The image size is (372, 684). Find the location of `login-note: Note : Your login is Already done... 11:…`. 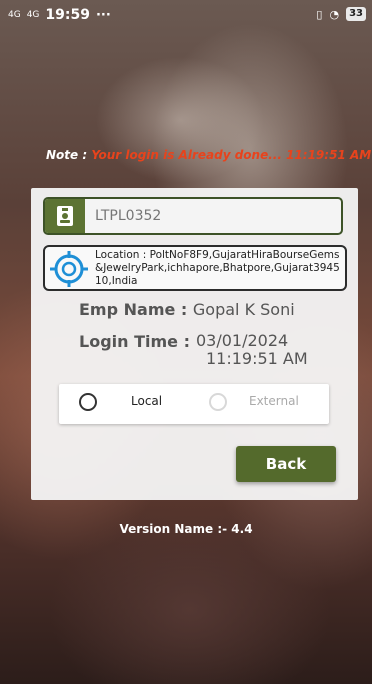

login-note: Note : Your login is Already done... 11:… is located at coordinates (208, 155).